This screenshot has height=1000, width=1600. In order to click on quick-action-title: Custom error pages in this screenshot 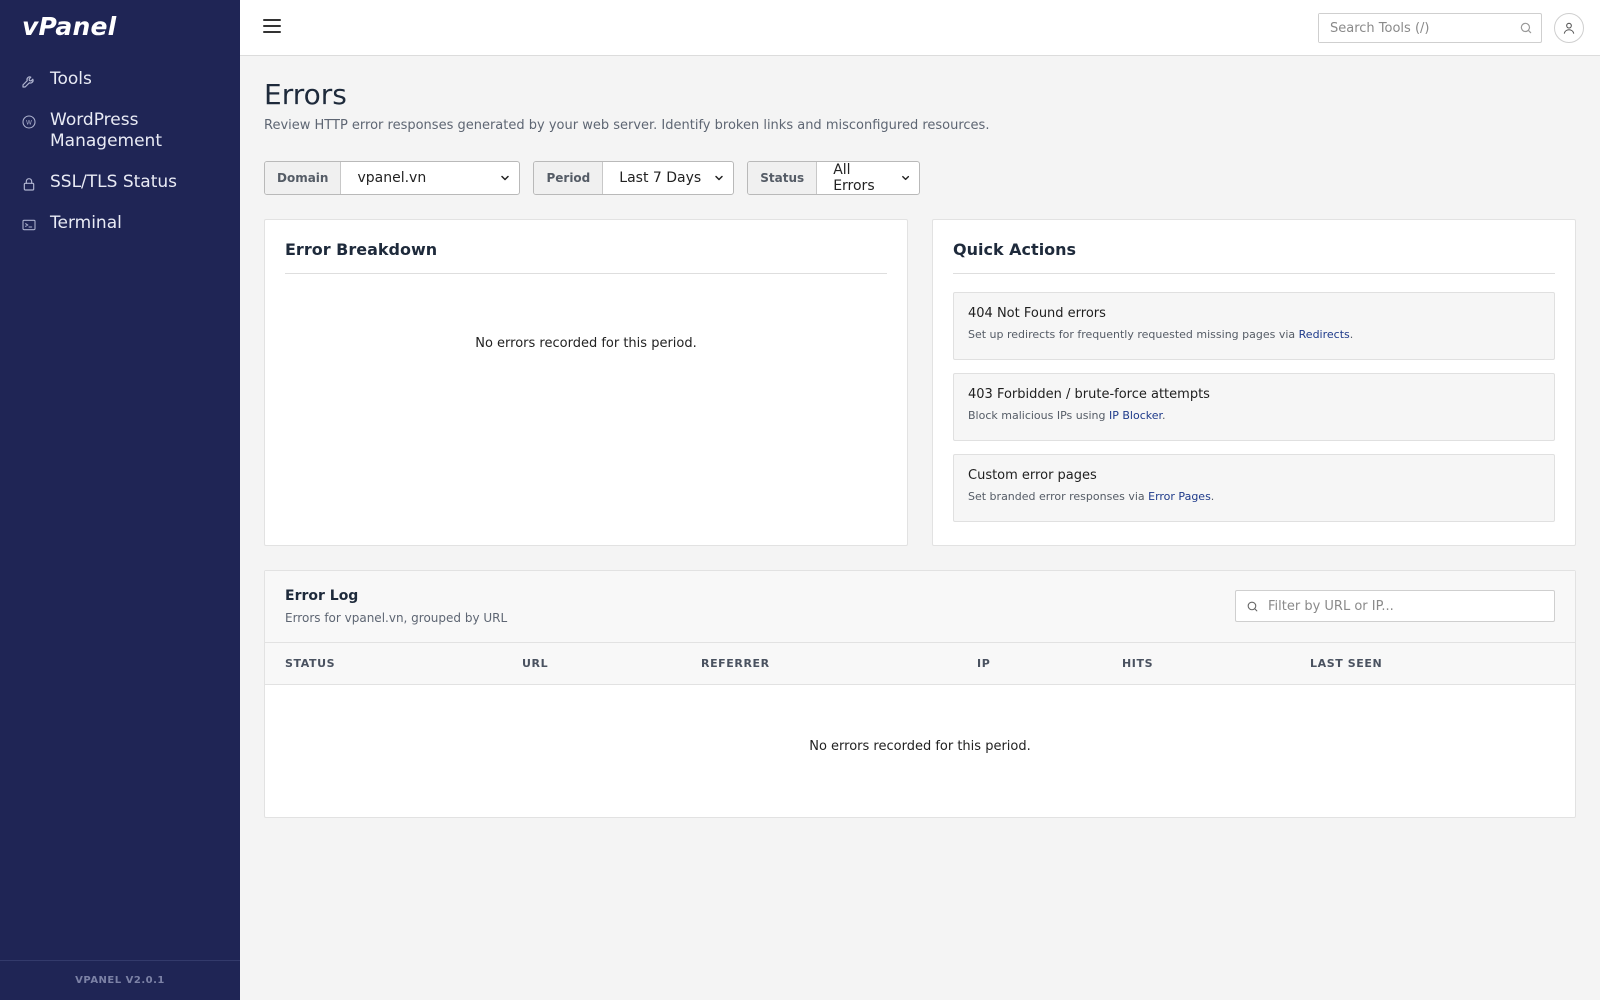, I will do `click(1032, 475)`.